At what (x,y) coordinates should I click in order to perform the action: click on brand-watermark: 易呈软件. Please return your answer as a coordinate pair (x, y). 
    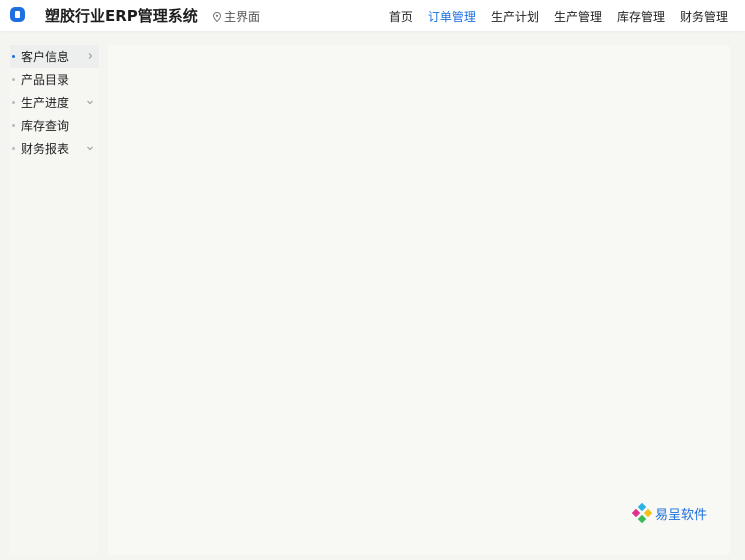
    Looking at the image, I should click on (669, 513).